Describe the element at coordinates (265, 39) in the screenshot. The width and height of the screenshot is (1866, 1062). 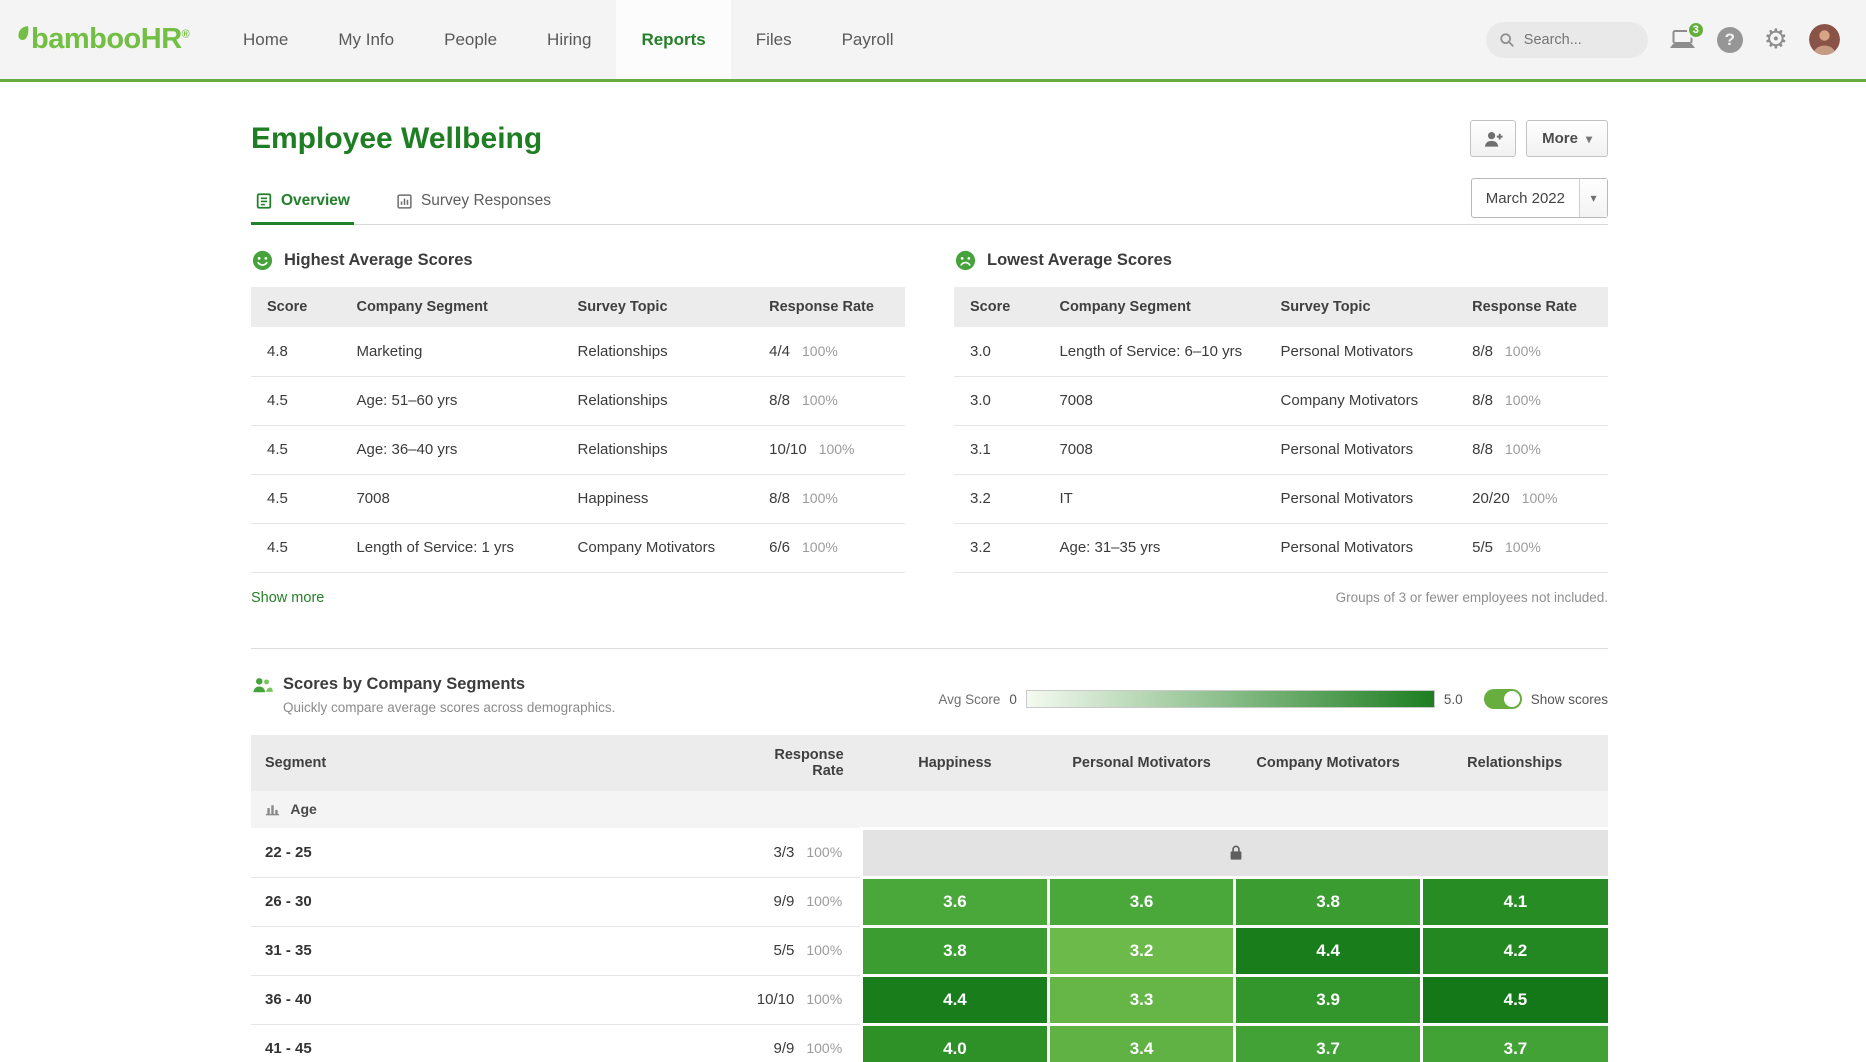
I see `nav-item-home: Home` at that location.